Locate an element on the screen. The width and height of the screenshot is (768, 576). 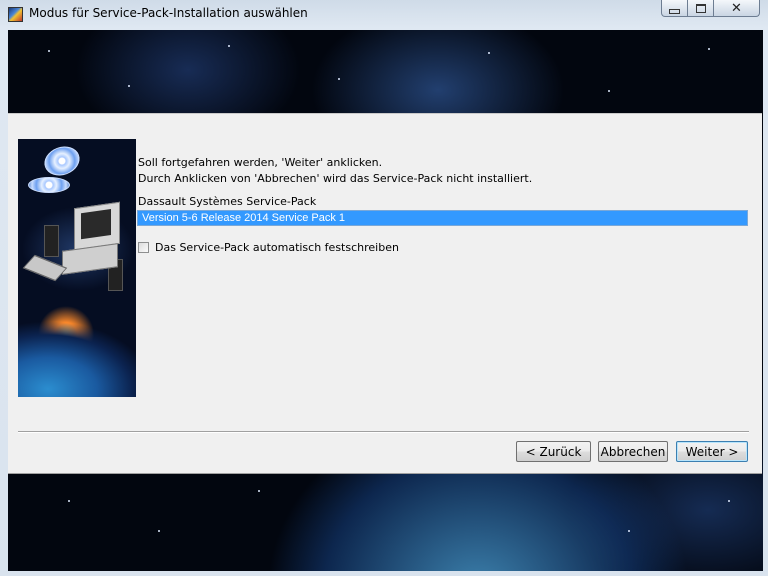
keyboard-icon is located at coordinates (45, 268).